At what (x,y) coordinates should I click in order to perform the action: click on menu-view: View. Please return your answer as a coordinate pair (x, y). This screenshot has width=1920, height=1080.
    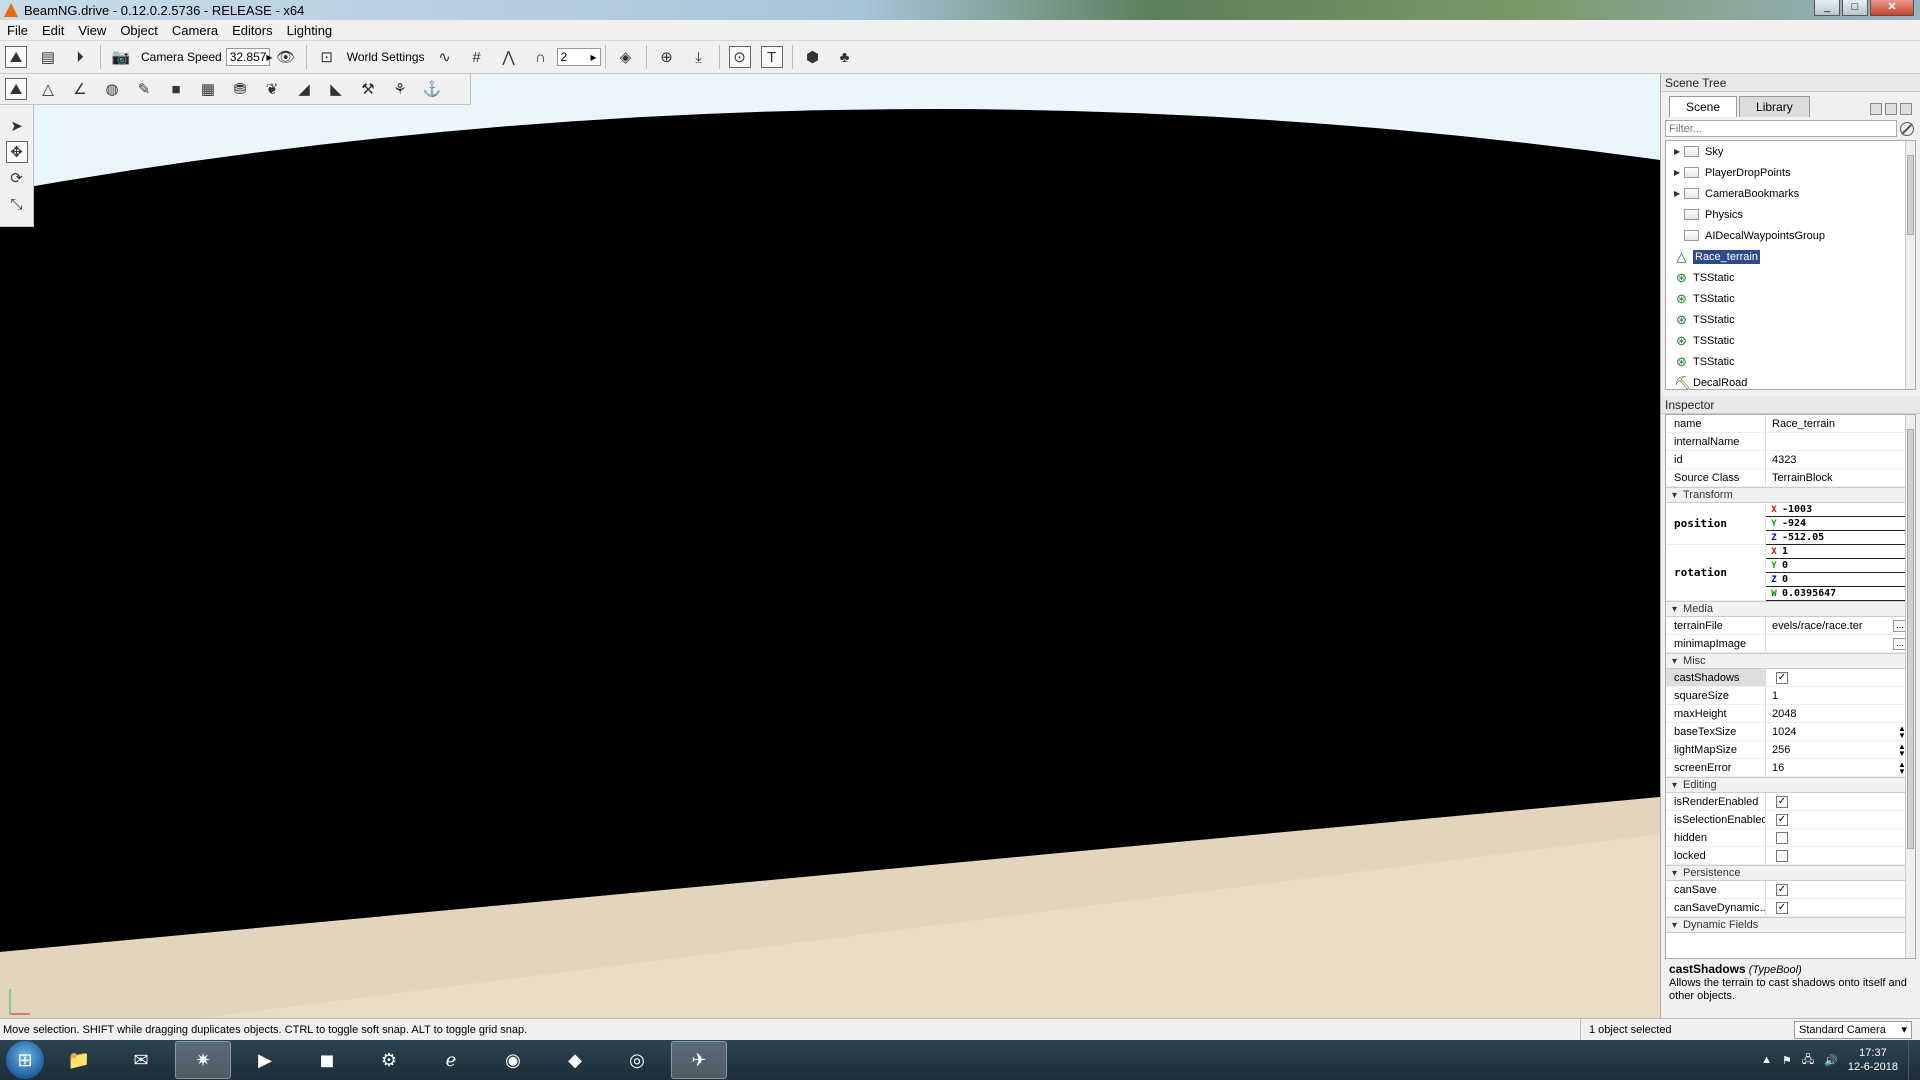
    Looking at the image, I should click on (92, 30).